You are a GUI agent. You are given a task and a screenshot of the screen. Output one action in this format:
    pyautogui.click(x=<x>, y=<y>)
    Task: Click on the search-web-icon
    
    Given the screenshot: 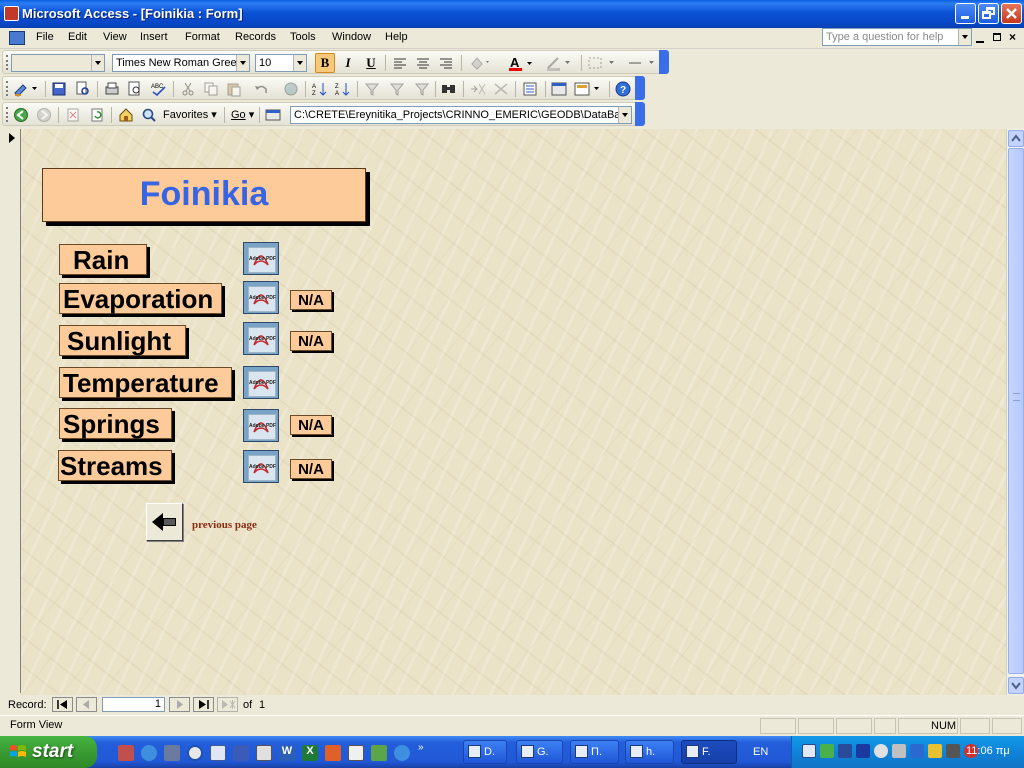 What is the action you would take?
    pyautogui.click(x=149, y=115)
    